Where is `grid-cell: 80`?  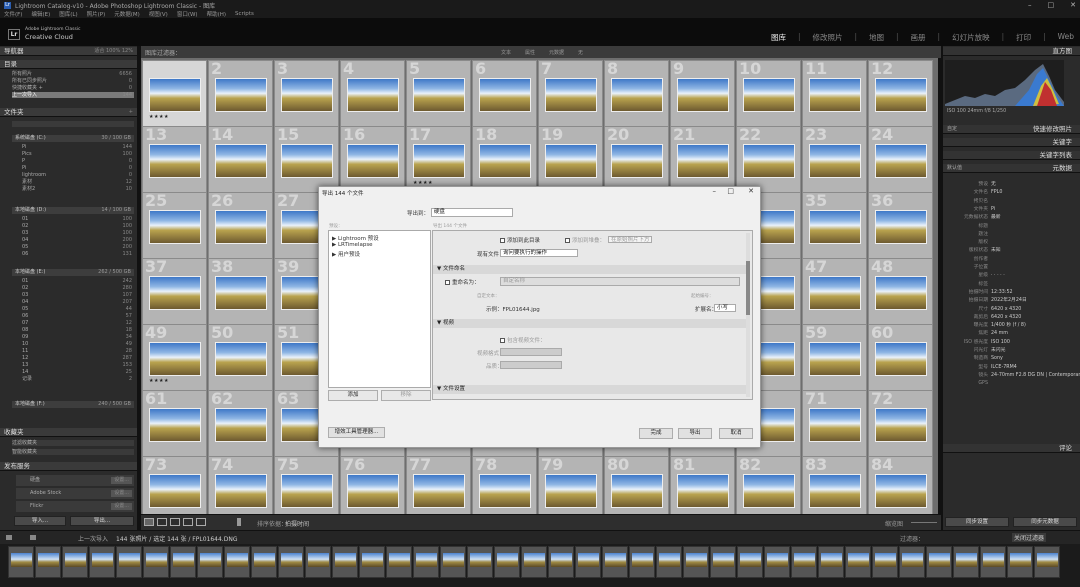 grid-cell: 80 is located at coordinates (636, 485).